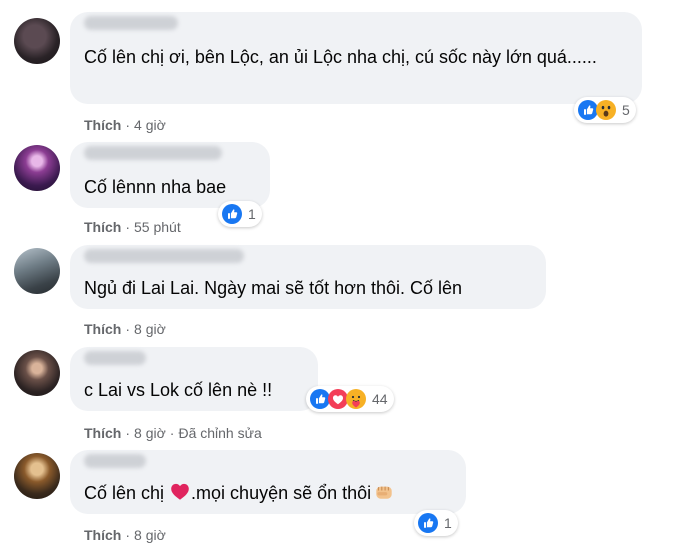 The image size is (700, 552). What do you see at coordinates (178, 390) in the screenshot?
I see `comment-text: c Lai vs Lok cố lên nè !!` at bounding box center [178, 390].